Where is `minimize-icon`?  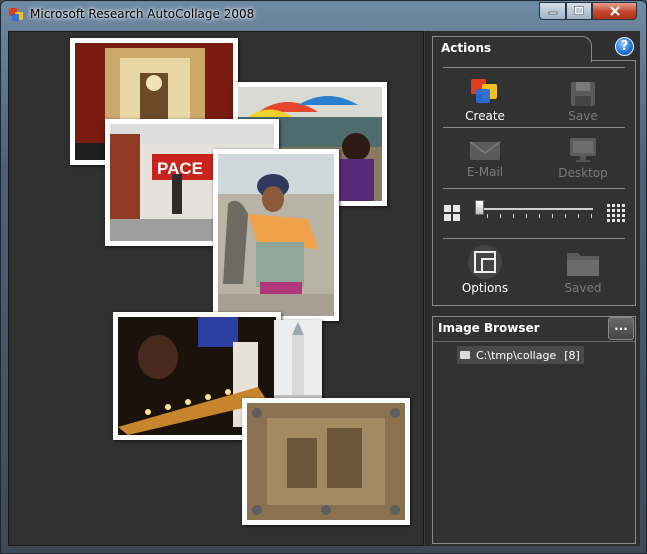
minimize-icon is located at coordinates (552, 13).